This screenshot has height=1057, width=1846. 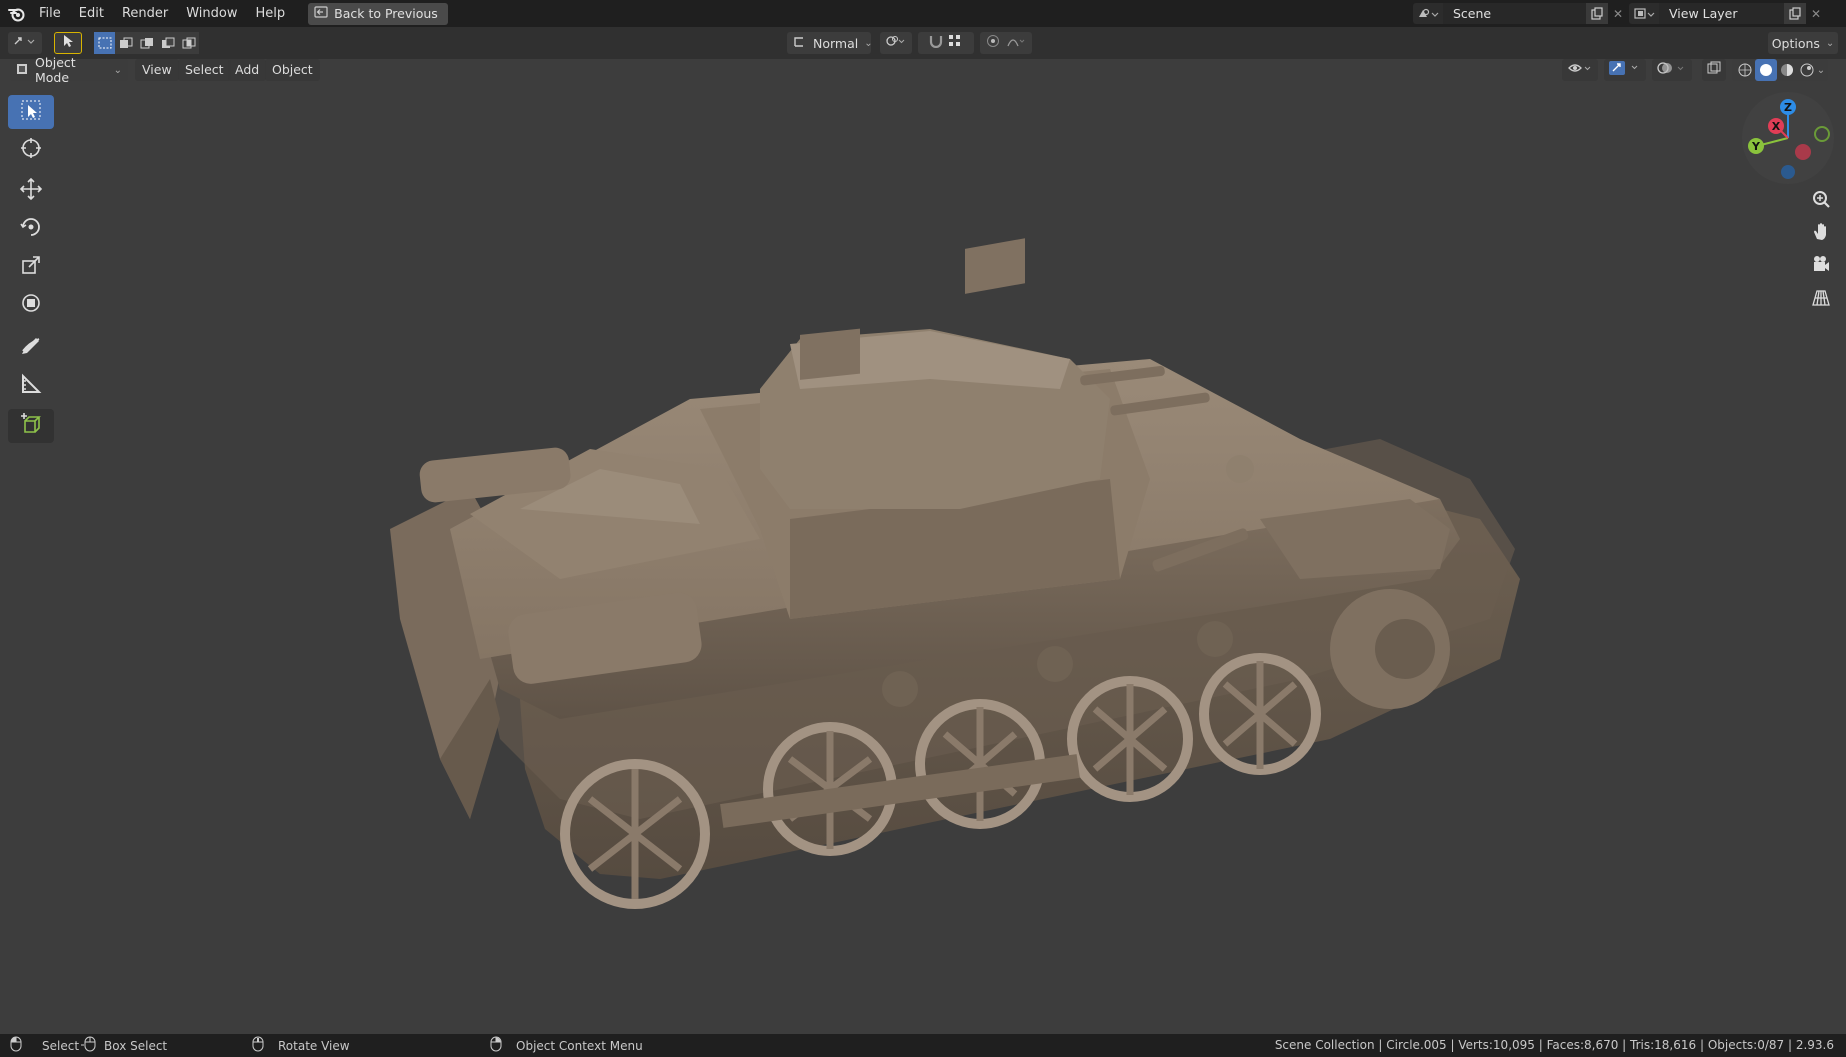 I want to click on pivot-icon, so click(x=896, y=43).